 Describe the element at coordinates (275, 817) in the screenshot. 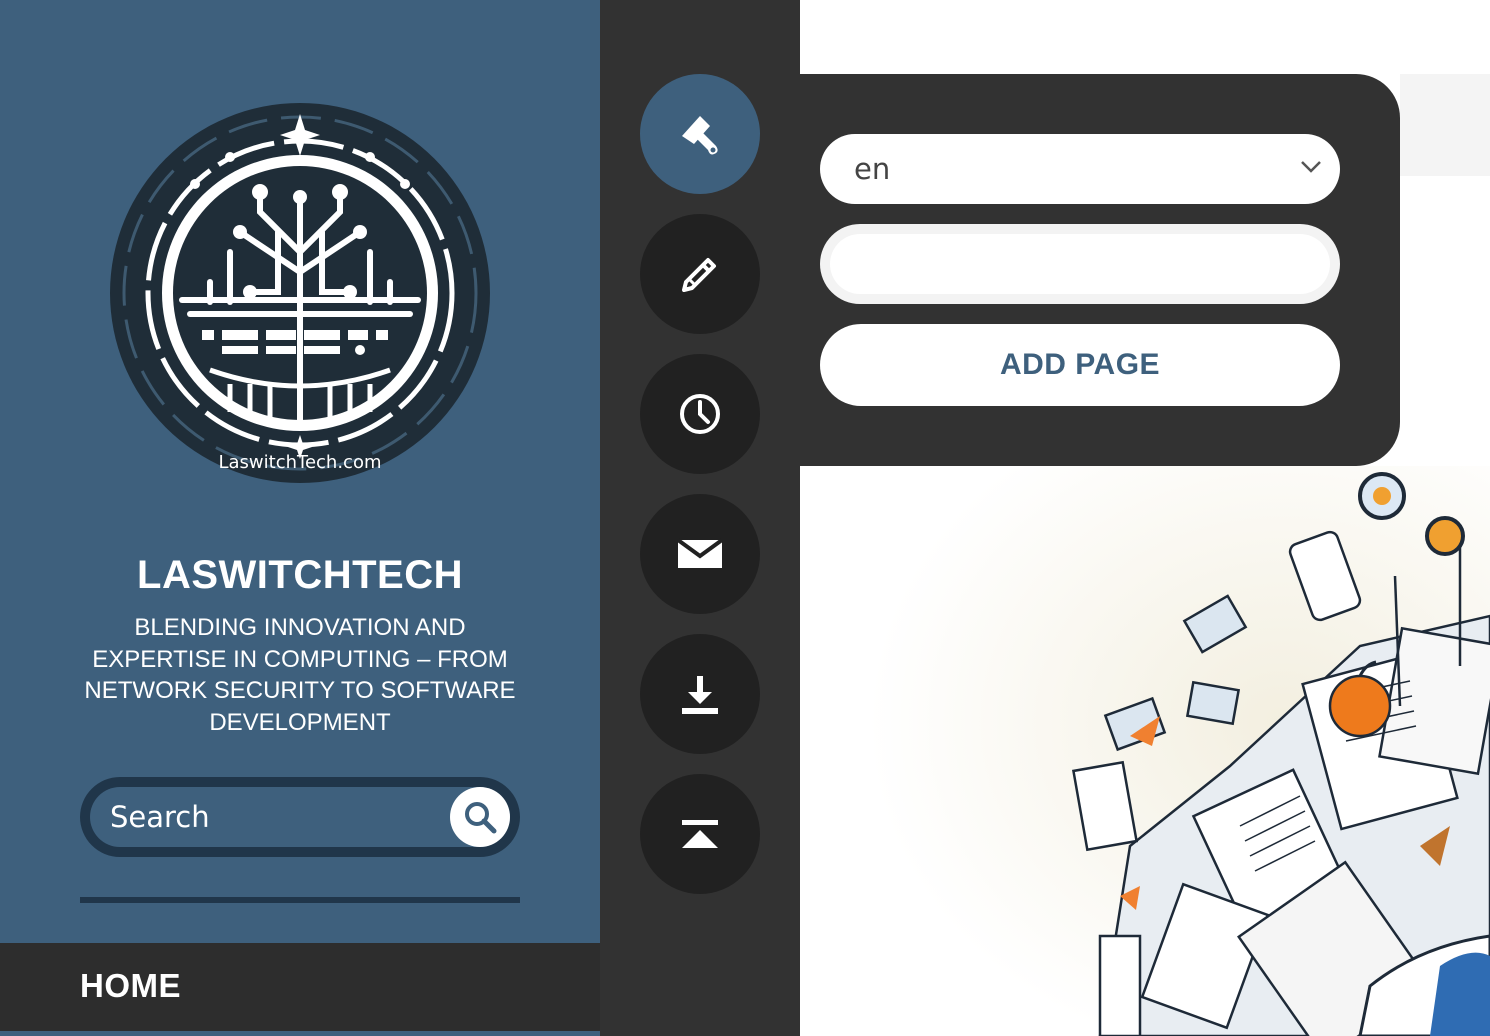

I see `search-input` at that location.